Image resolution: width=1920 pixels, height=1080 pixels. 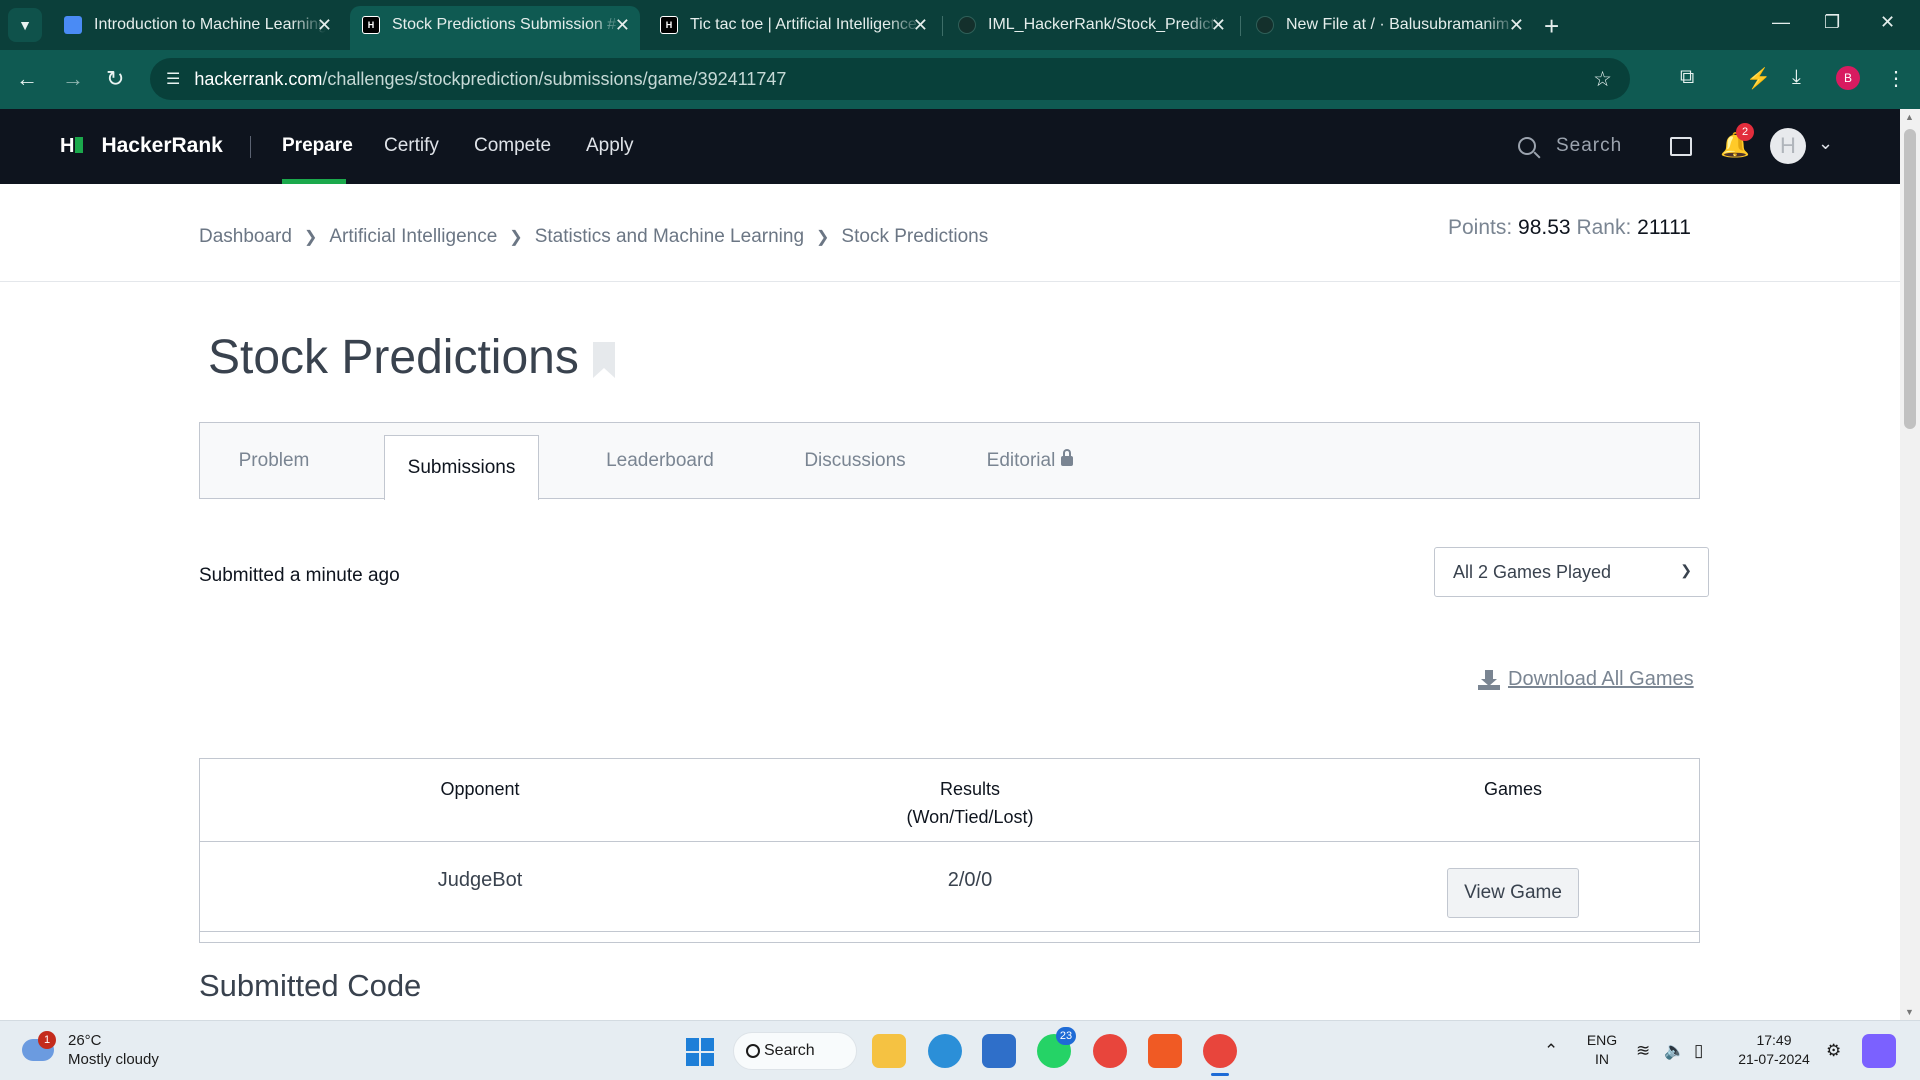 I want to click on weather-temp: 26°C, so click(x=85, y=1040).